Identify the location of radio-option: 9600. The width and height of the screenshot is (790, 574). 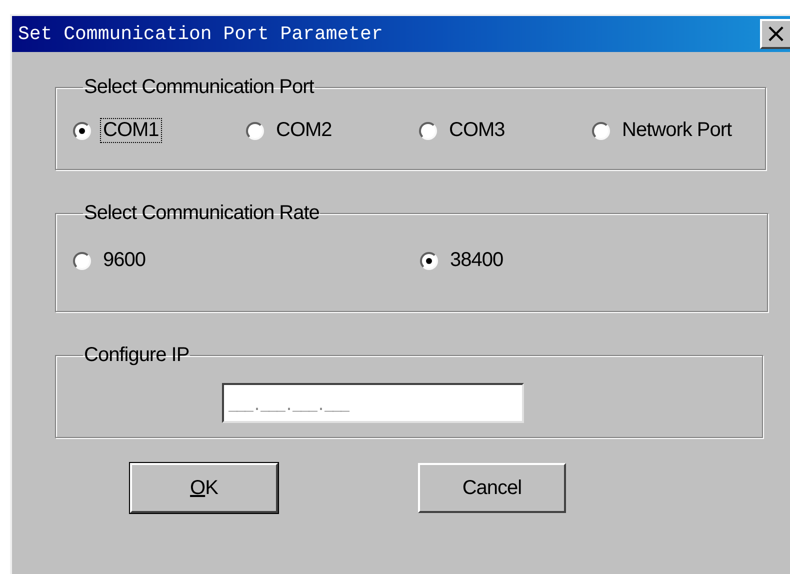
(246, 260).